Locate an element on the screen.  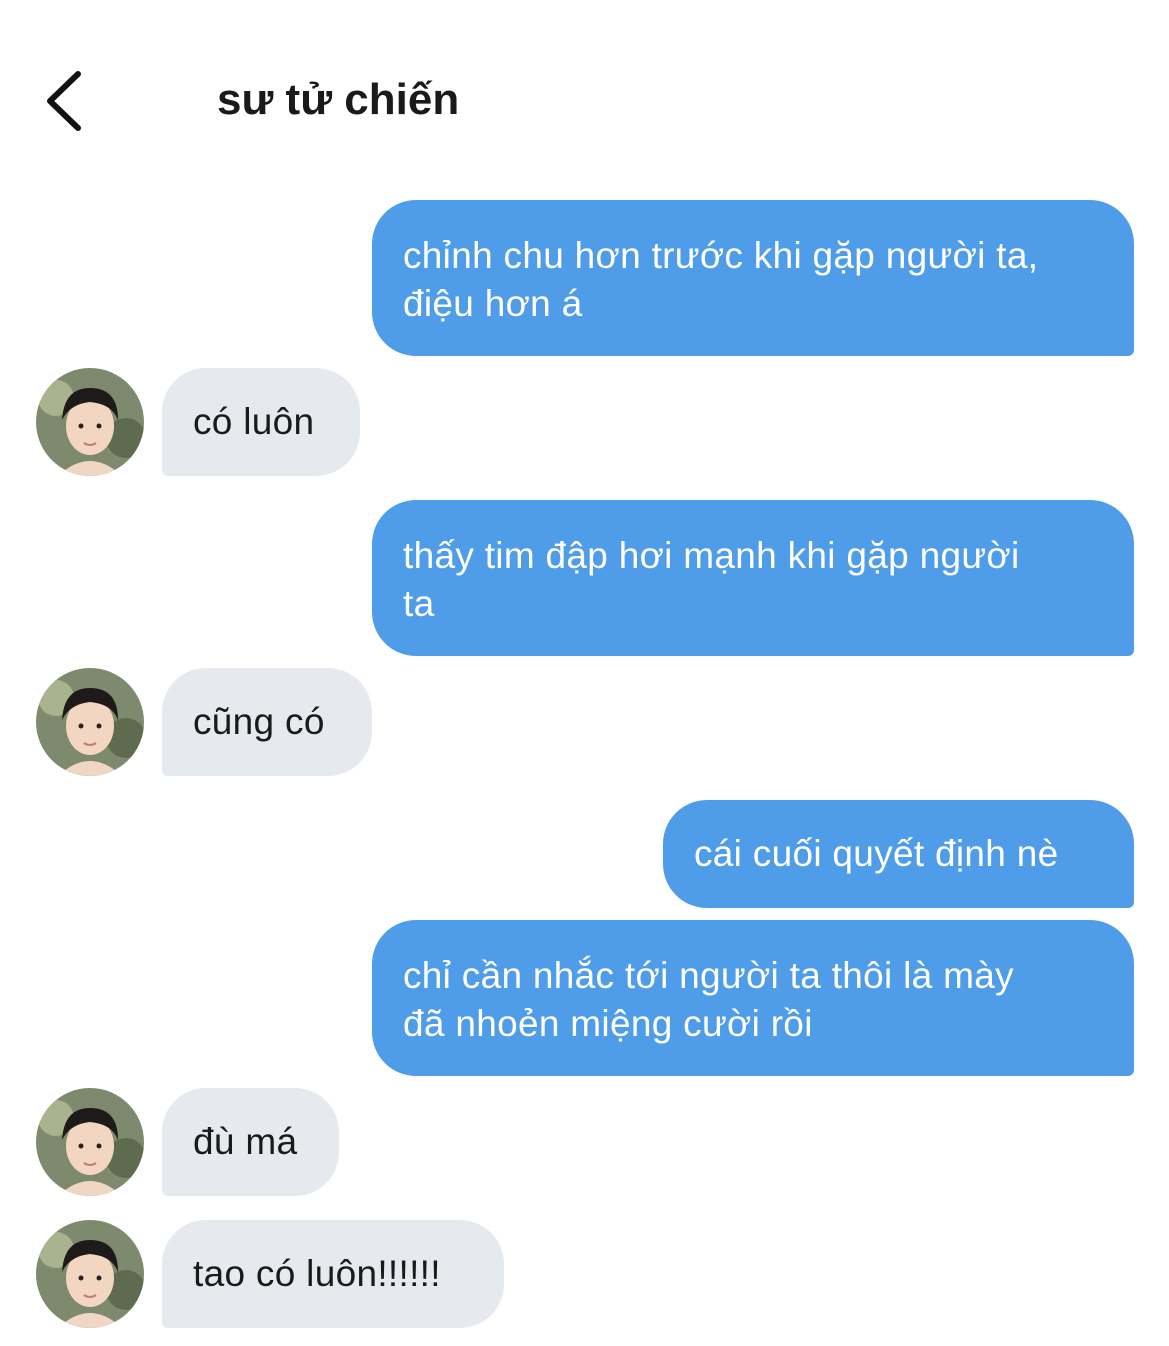
message-line: cái cuối quyết định nè is located at coordinates (876, 853).